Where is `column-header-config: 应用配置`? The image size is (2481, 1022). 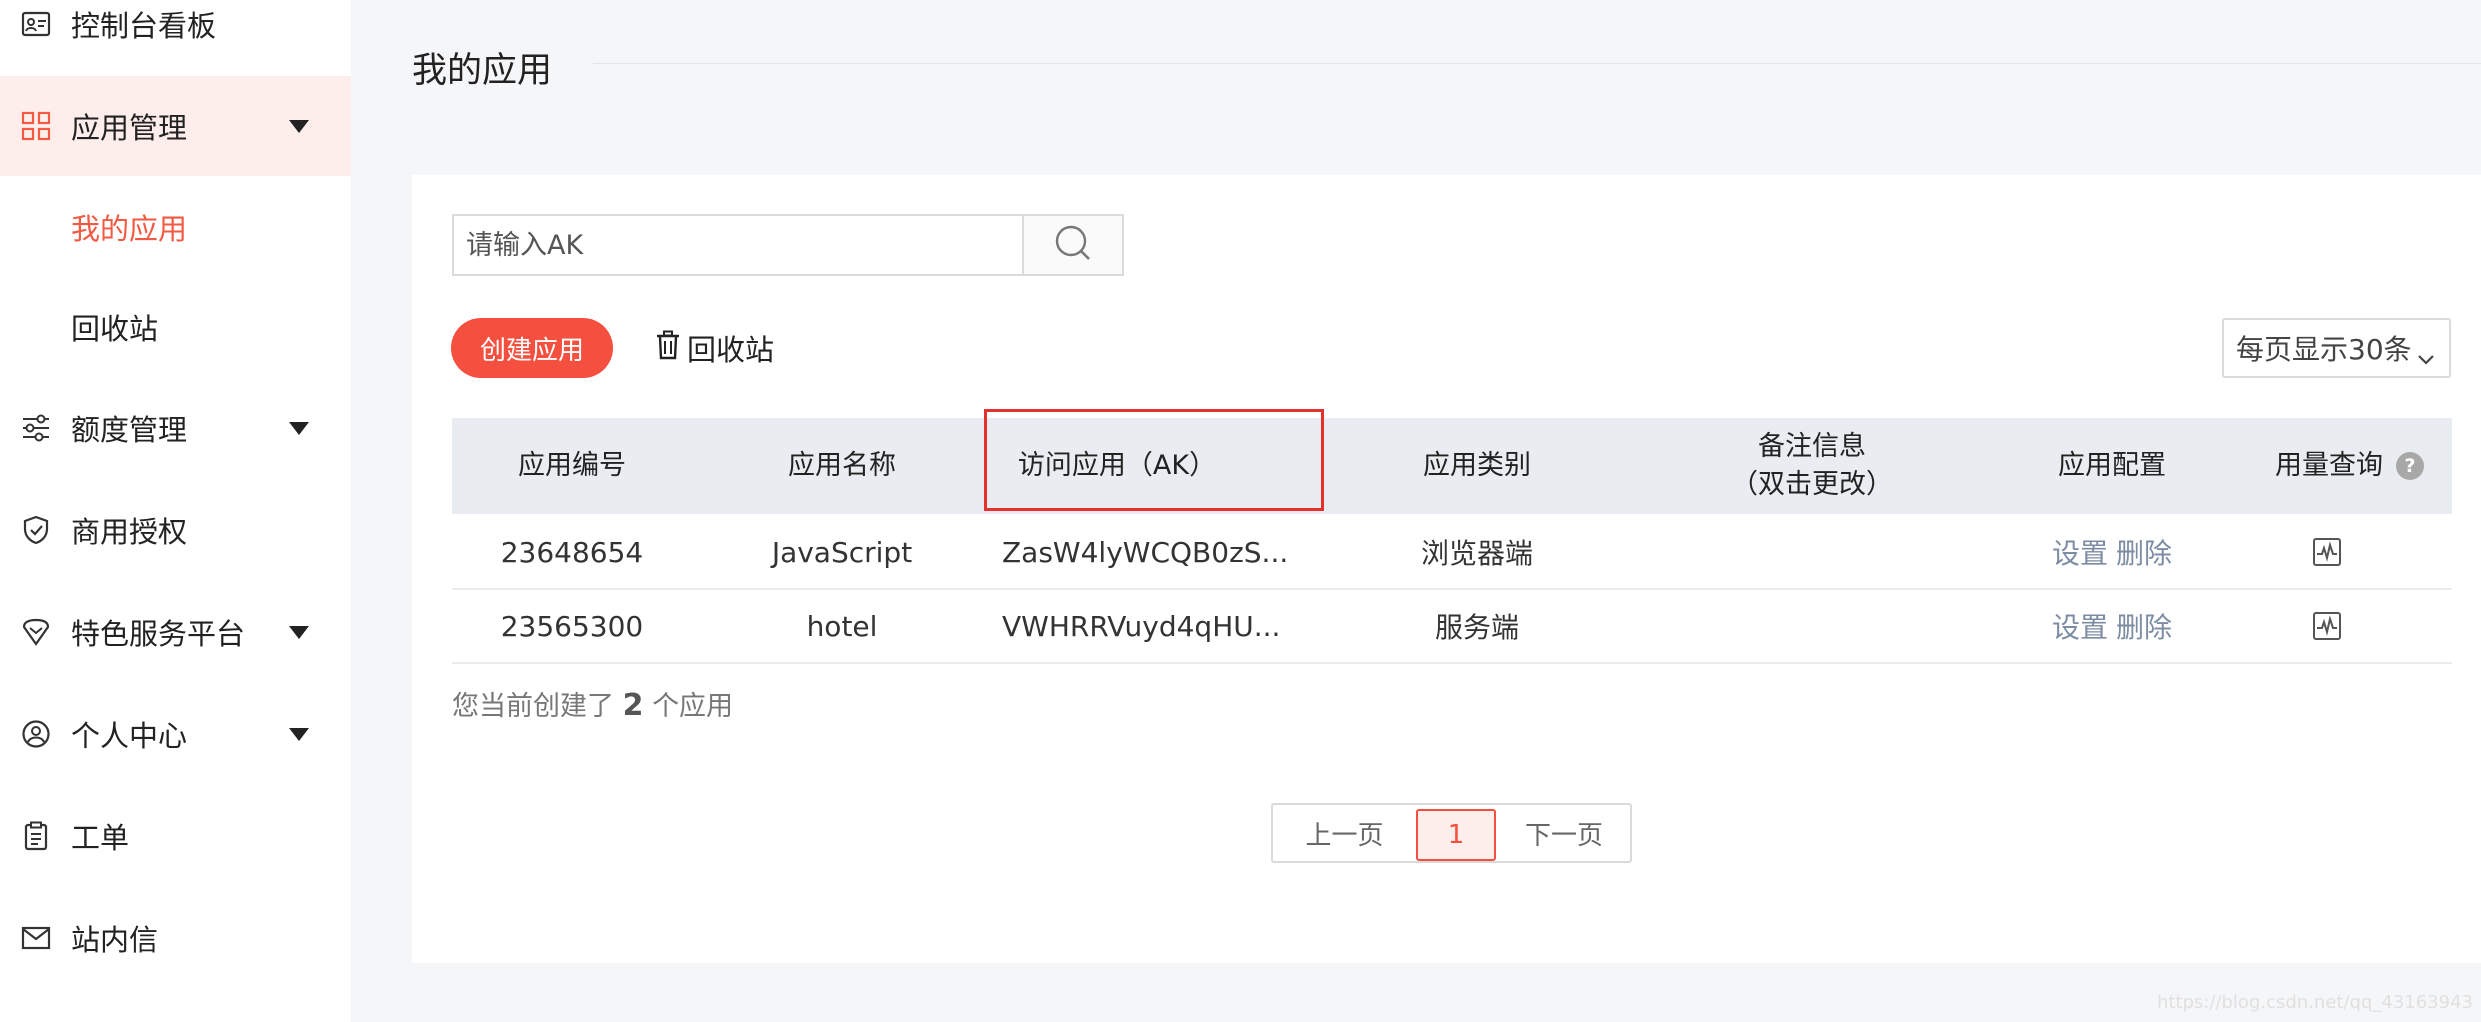
column-header-config: 应用配置 is located at coordinates (2112, 465).